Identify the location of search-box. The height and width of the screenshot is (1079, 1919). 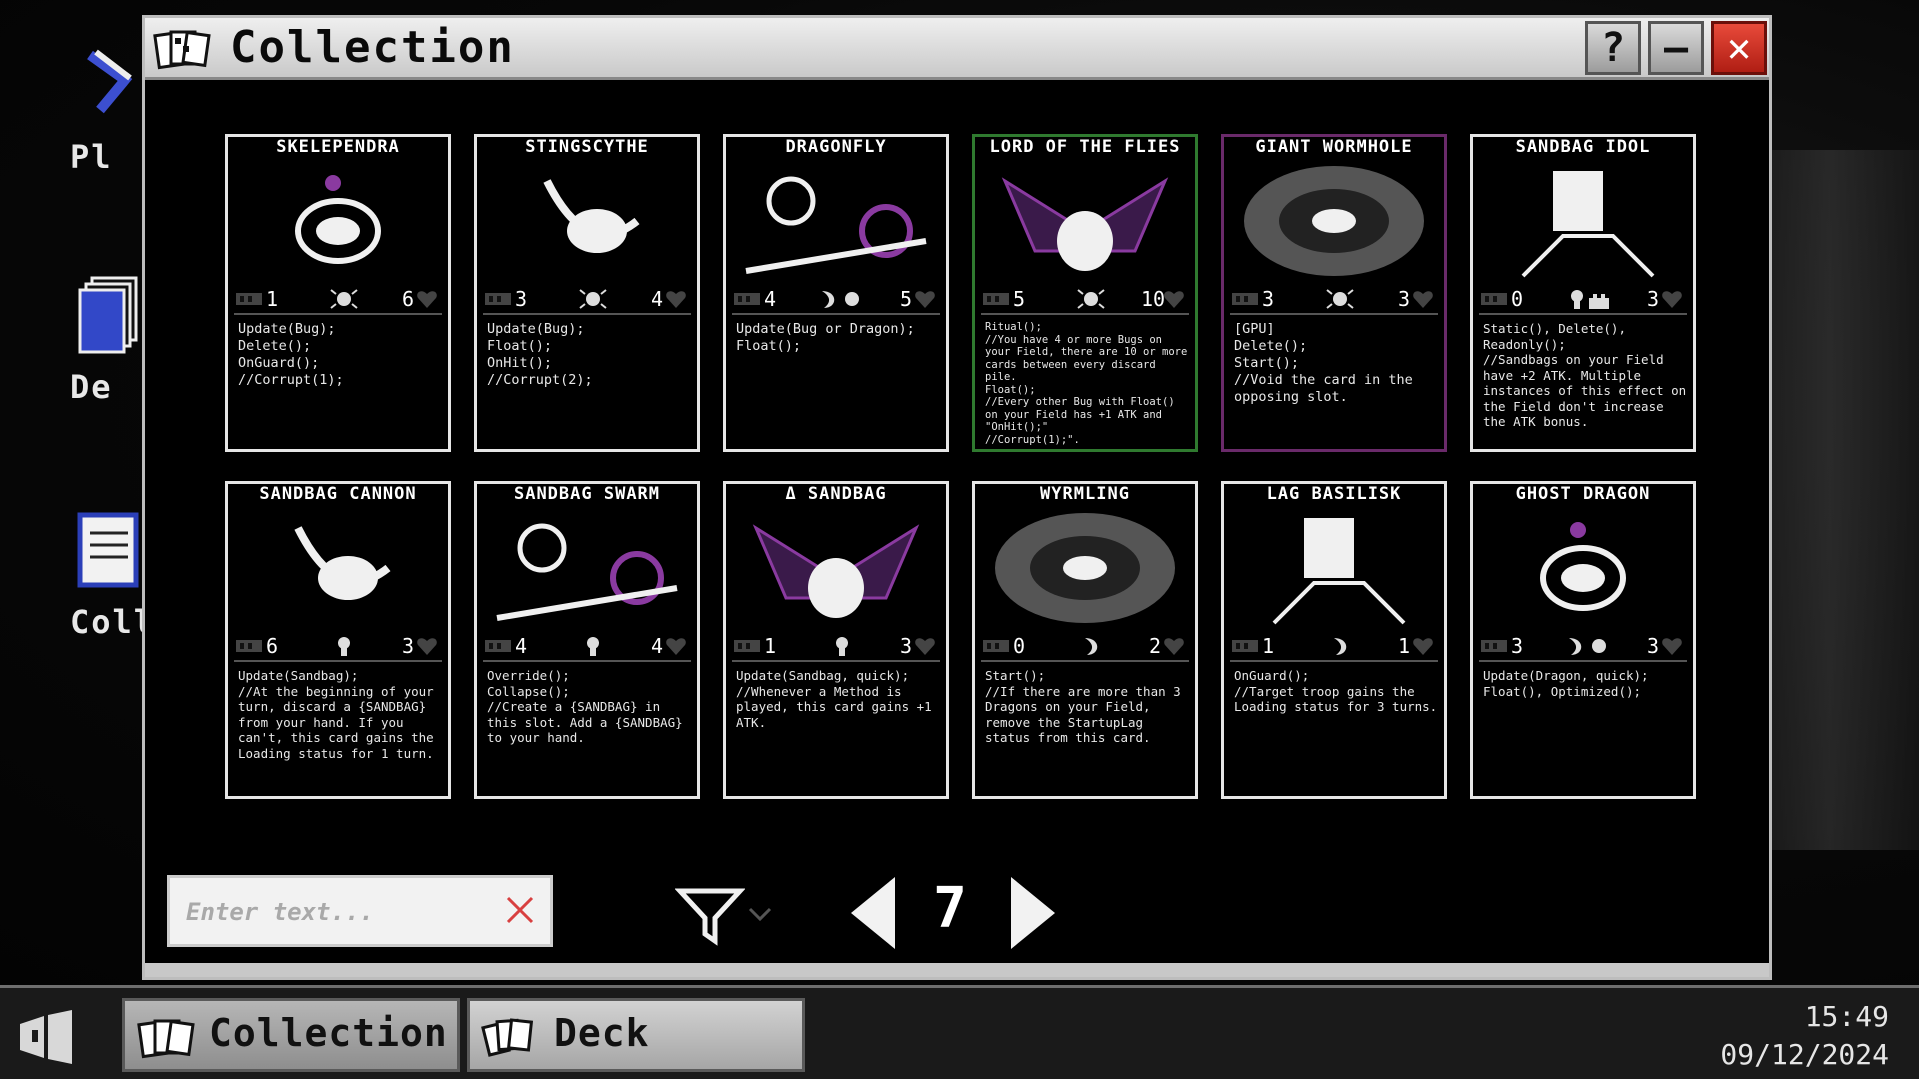
(360, 911).